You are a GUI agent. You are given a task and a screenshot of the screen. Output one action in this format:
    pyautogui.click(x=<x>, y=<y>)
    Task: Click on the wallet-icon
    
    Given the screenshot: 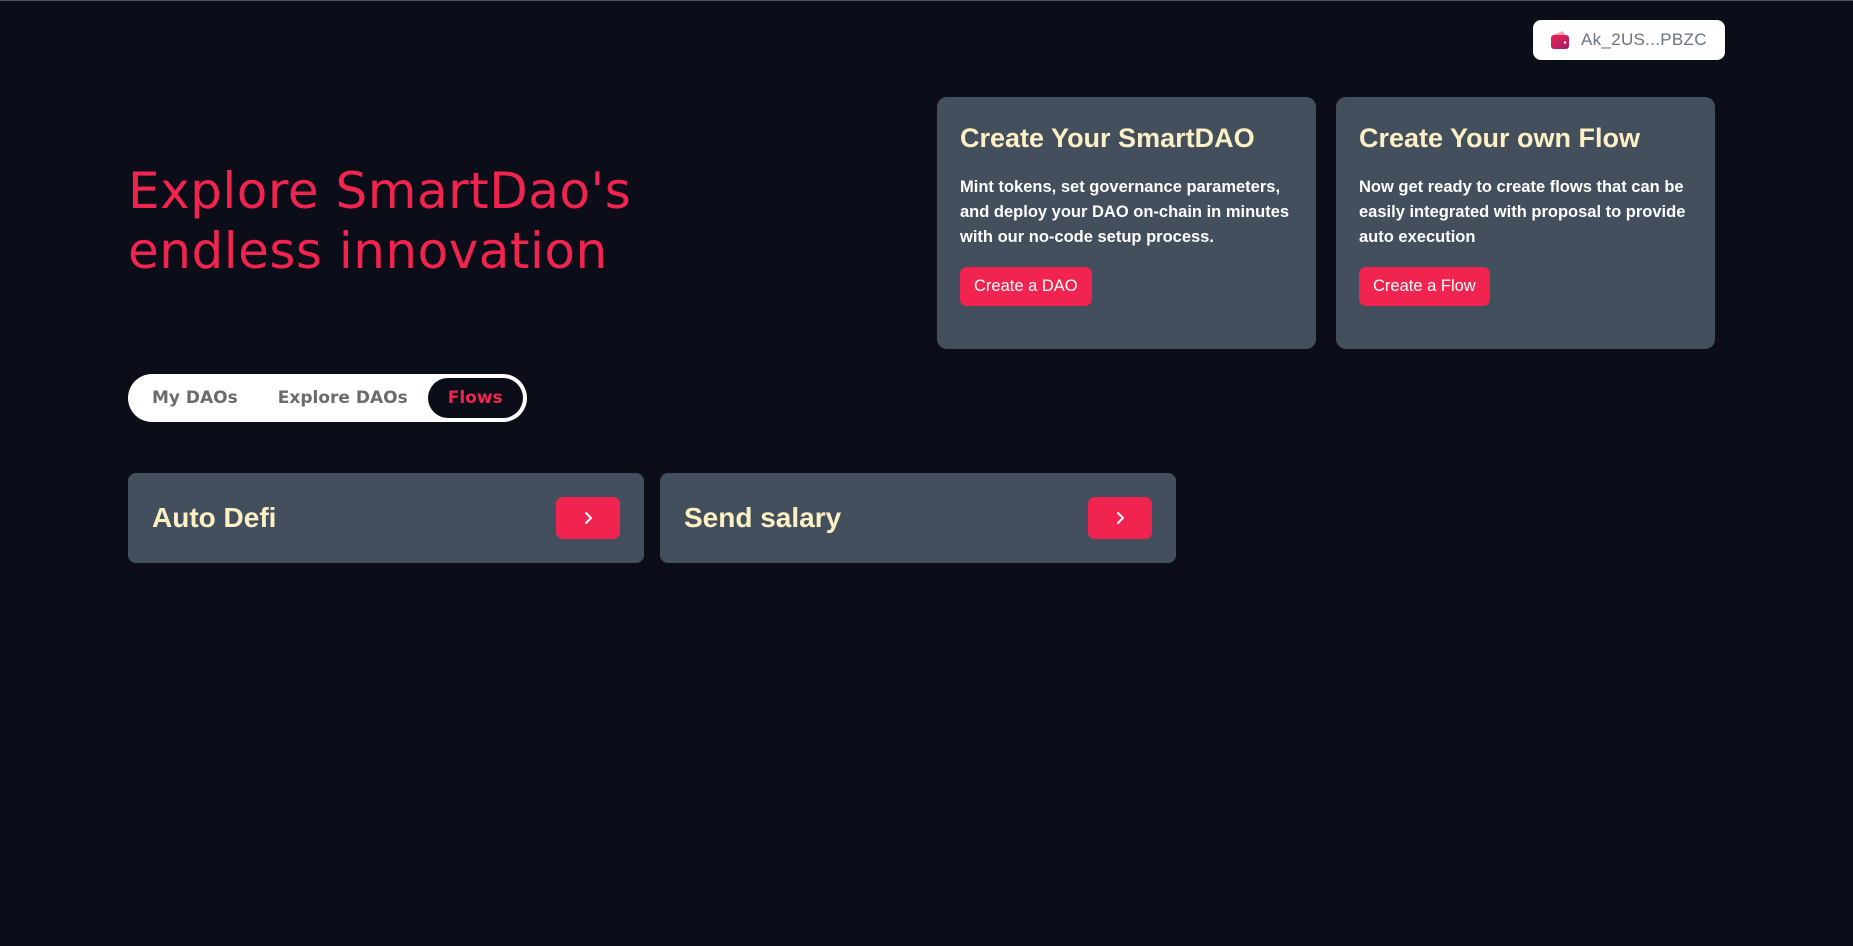 What is the action you would take?
    pyautogui.click(x=1560, y=40)
    